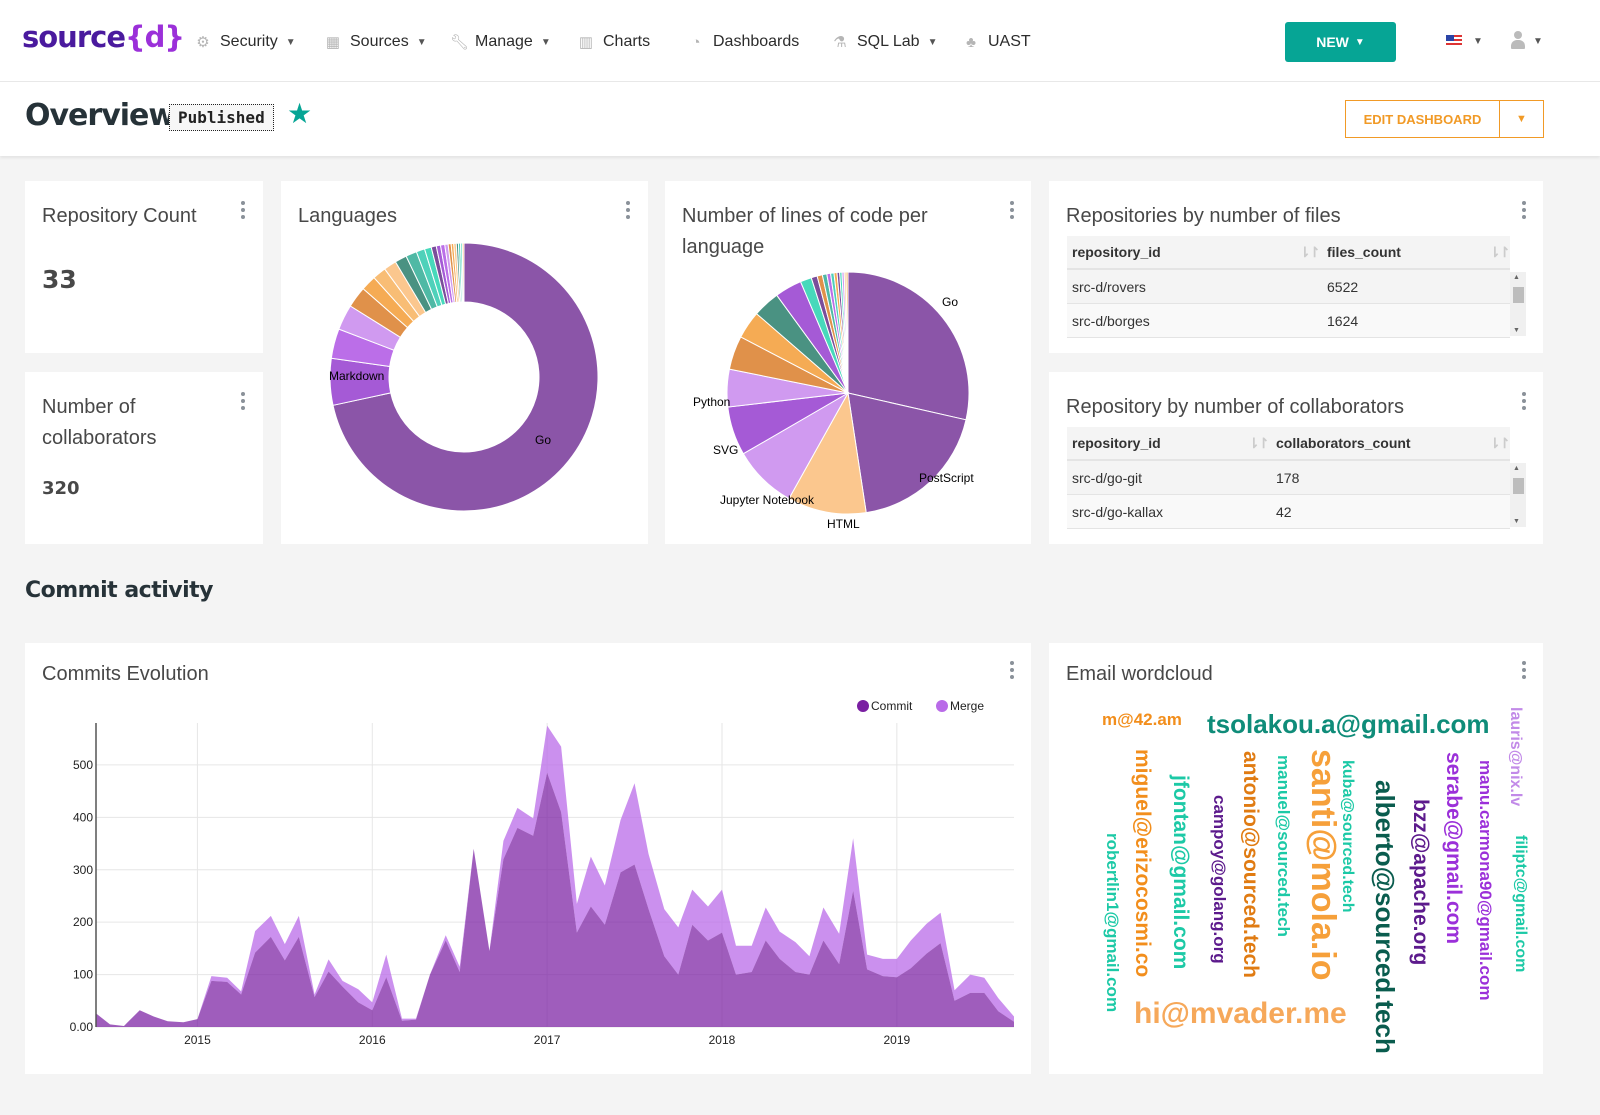 This screenshot has width=1600, height=1115. What do you see at coordinates (767, 500) in the screenshot?
I see `slice-label-jupyter-notebook: Jupyter Notebook` at bounding box center [767, 500].